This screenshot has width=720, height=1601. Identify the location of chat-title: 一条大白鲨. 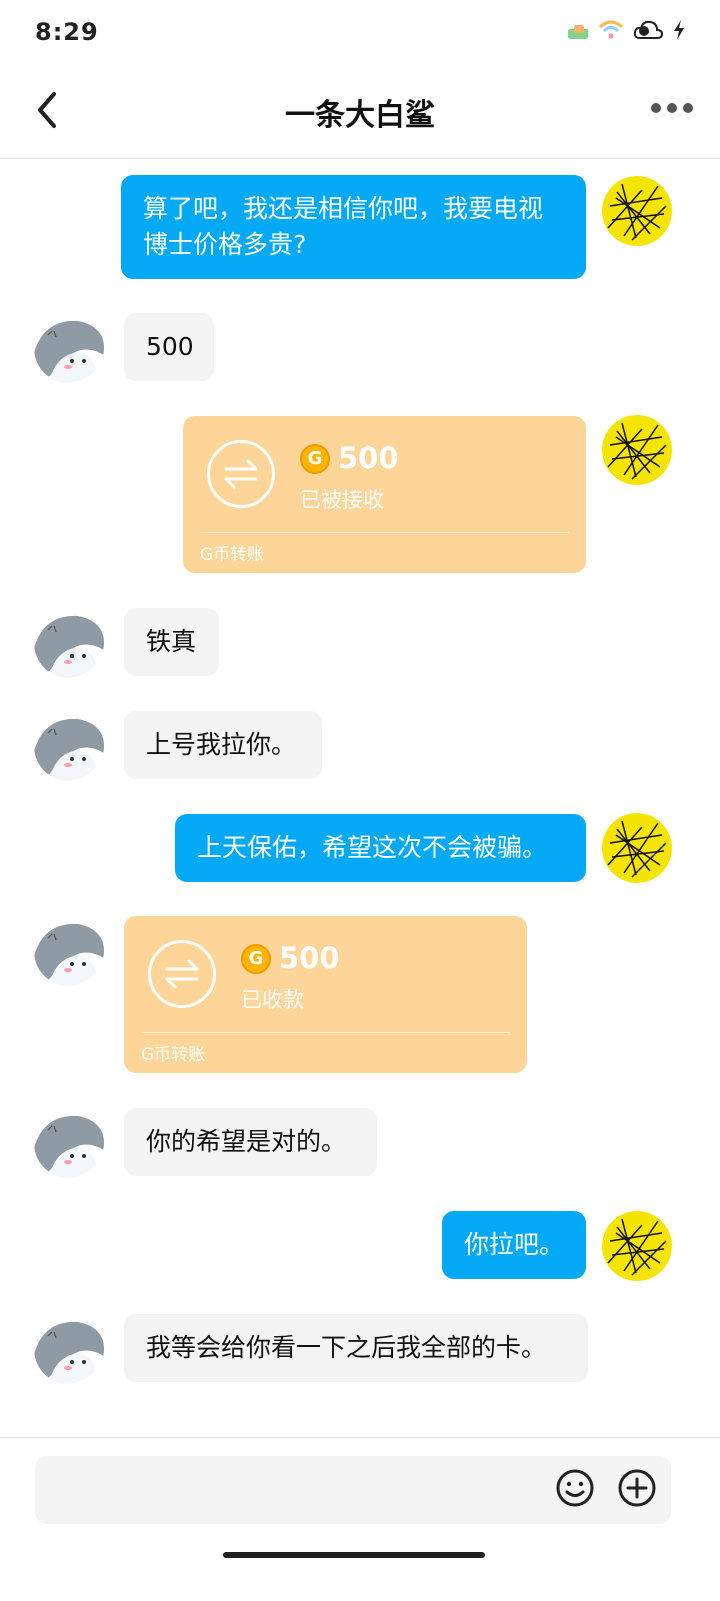
(360, 115).